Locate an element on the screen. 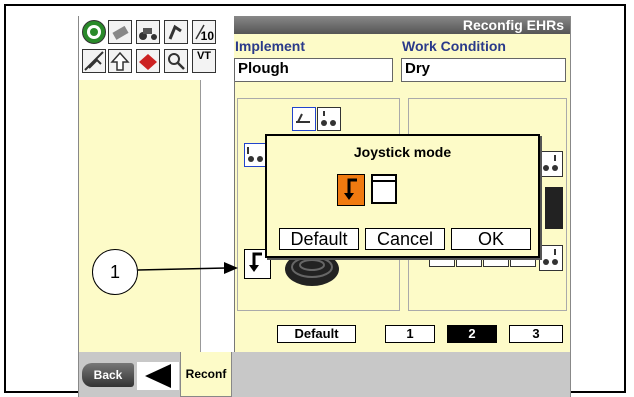 This screenshot has width=634, height=397. default-button: Default is located at coordinates (316, 334).